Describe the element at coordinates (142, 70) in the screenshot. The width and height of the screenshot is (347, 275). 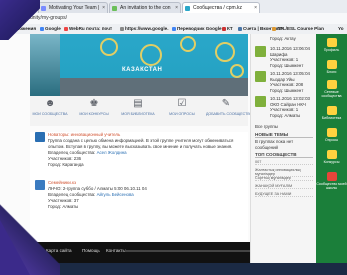
I see `banner-title: КАЗАКСТАН` at that location.